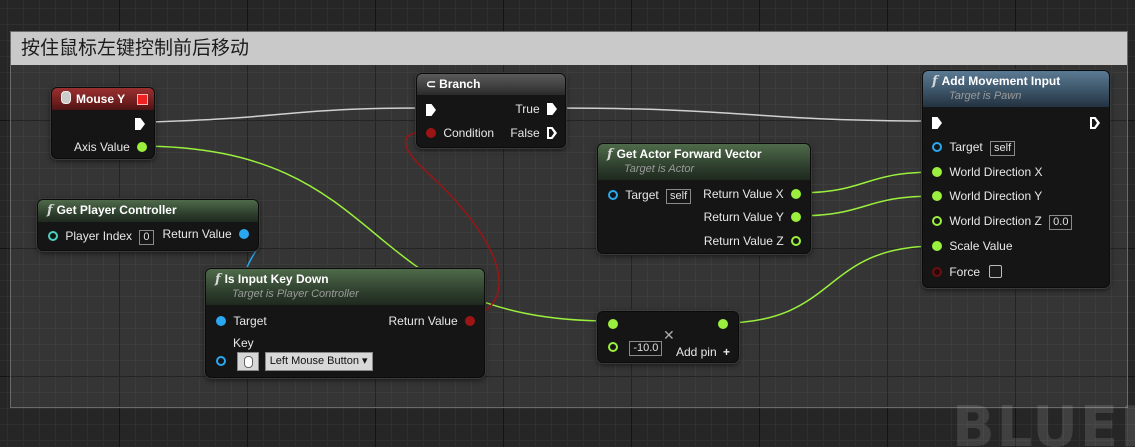  I want to click on node-title: Get Player Controller, so click(116, 210).